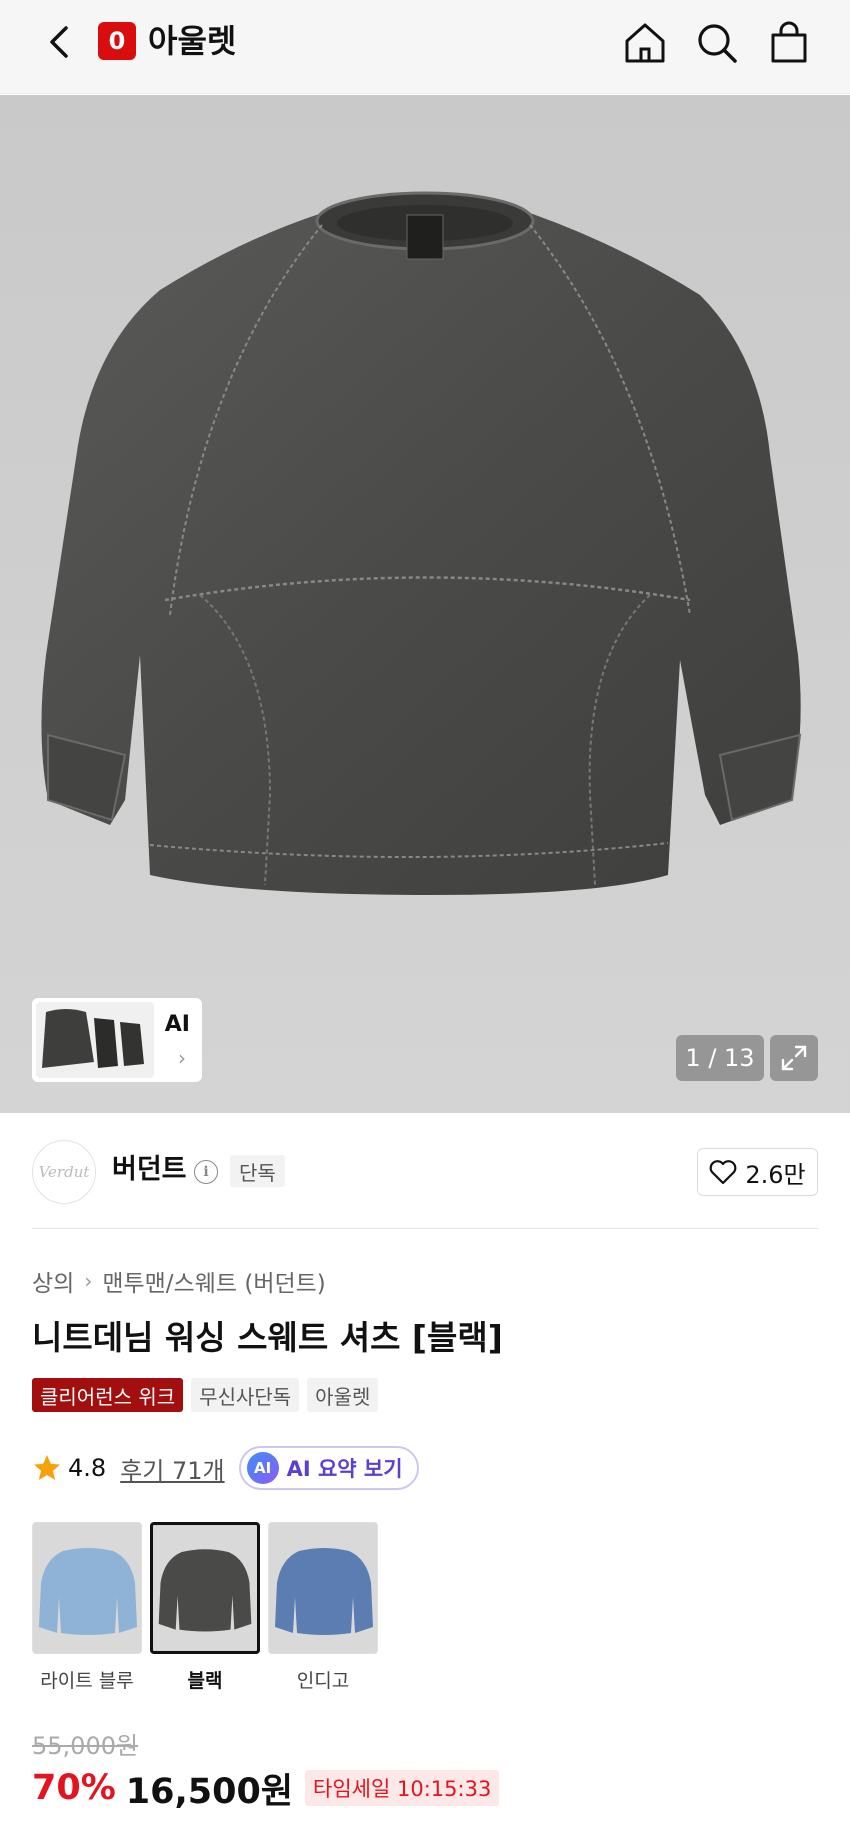 This screenshot has width=850, height=1842. Describe the element at coordinates (177, 1024) in the screenshot. I see `ai-label: AI` at that location.